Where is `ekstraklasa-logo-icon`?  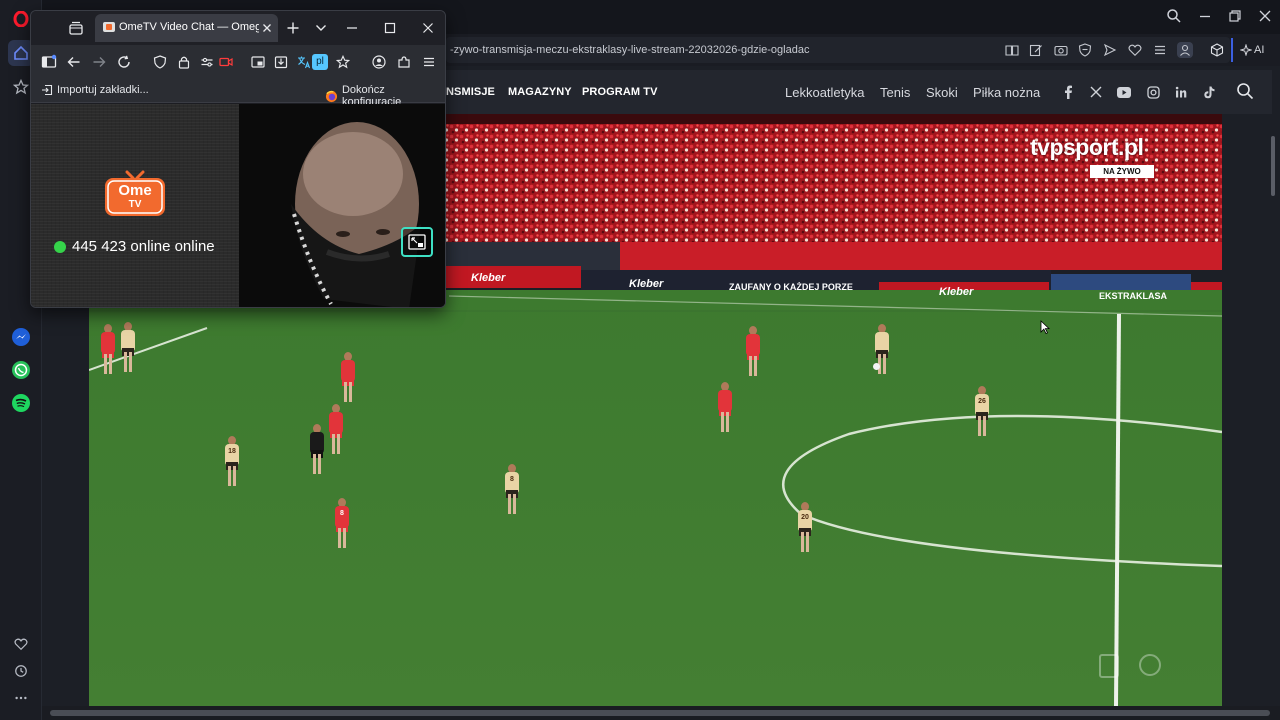 ekstraklasa-logo-icon is located at coordinates (1109, 666).